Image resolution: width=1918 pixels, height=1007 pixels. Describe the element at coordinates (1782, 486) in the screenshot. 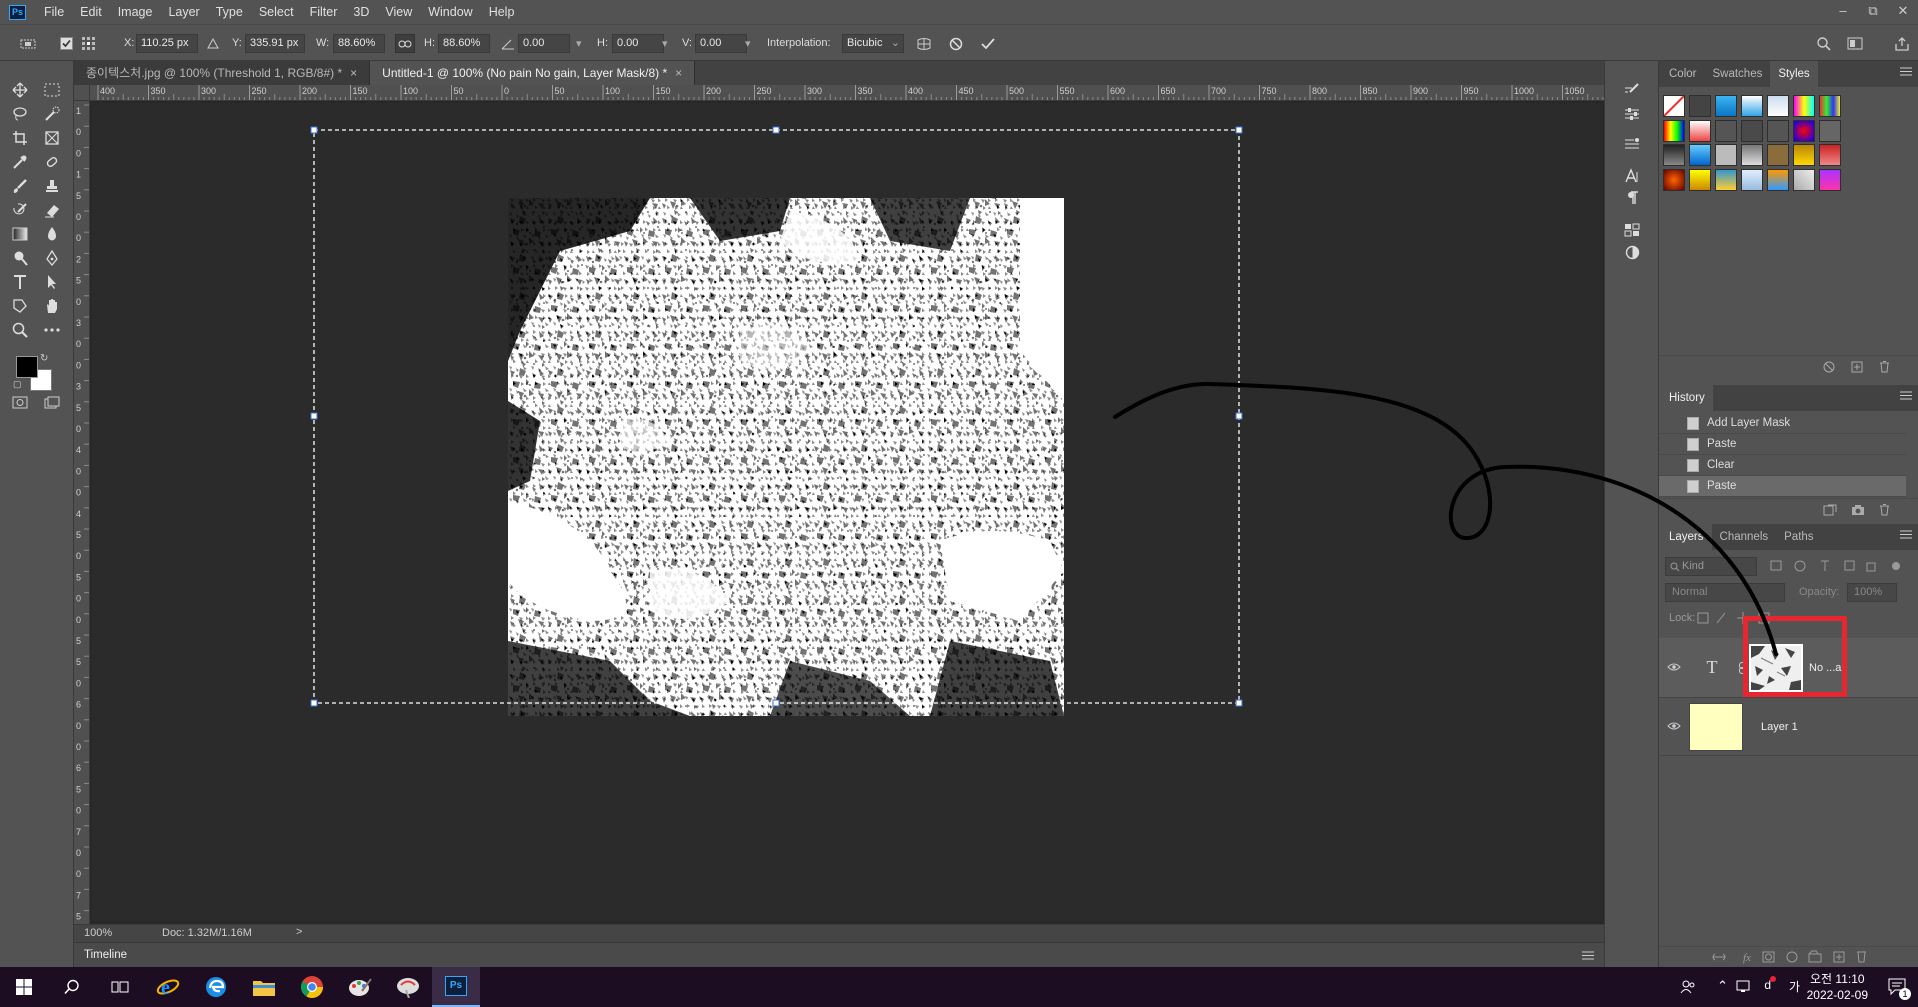

I see `history-item-selected: Paste` at that location.